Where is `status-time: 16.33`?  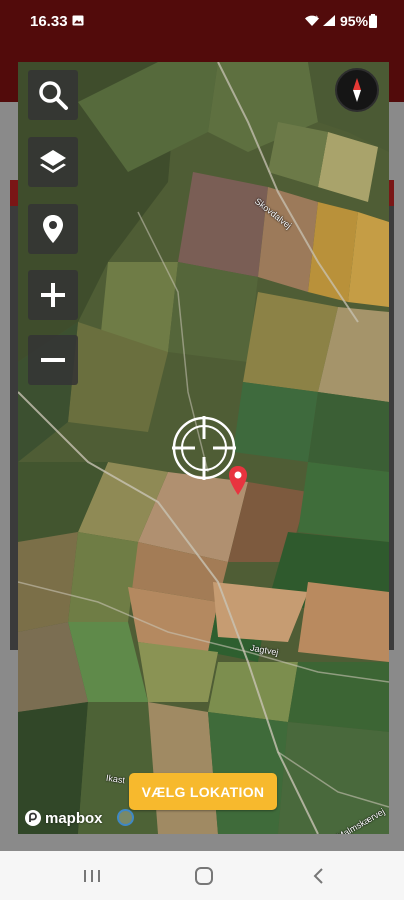 status-time: 16.33 is located at coordinates (49, 21).